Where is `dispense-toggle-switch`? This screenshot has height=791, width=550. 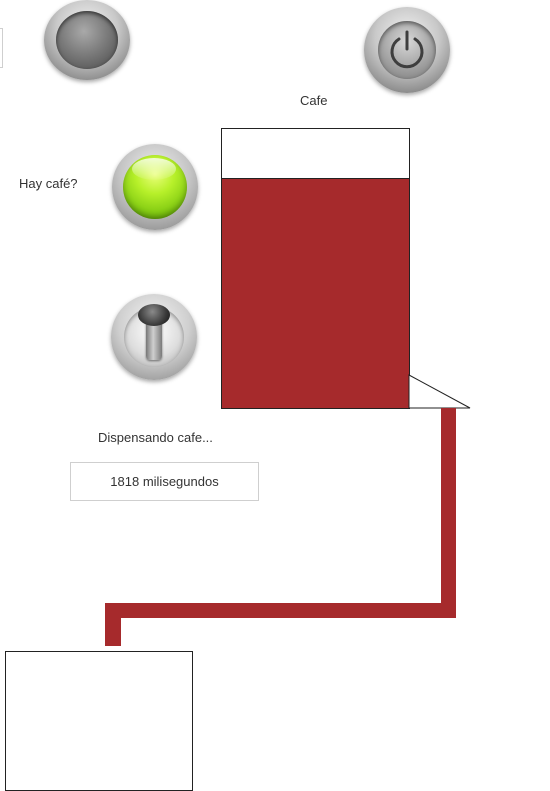 dispense-toggle-switch is located at coordinates (154, 337).